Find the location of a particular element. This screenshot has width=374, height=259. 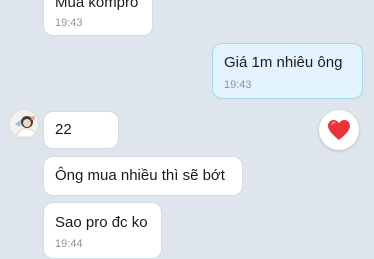

message-bubble-incoming: Ông mua nhiều thì sẽ bớt is located at coordinates (143, 176).